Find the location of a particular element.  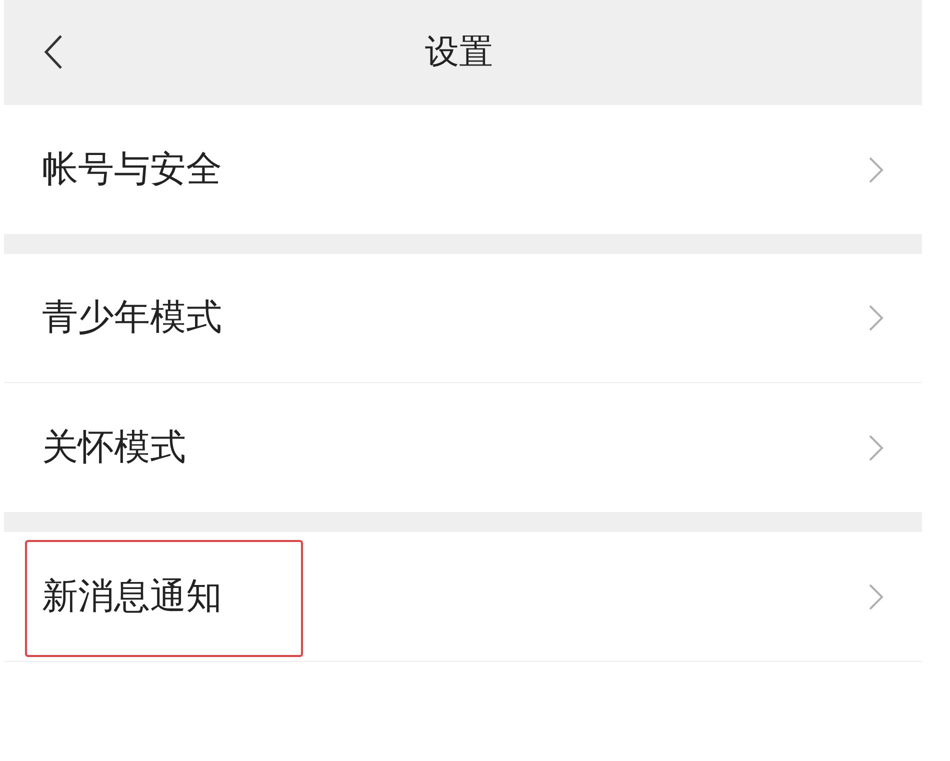

item-label: 新消息通知 is located at coordinates (132, 596).